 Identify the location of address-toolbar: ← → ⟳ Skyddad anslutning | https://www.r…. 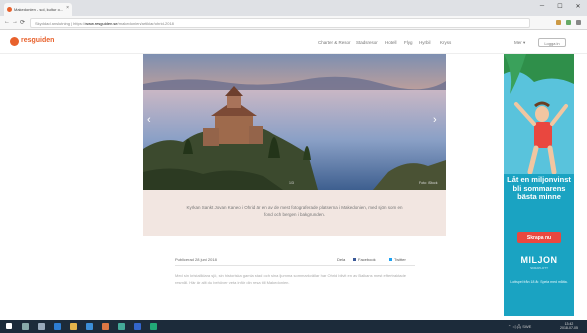
(293, 23).